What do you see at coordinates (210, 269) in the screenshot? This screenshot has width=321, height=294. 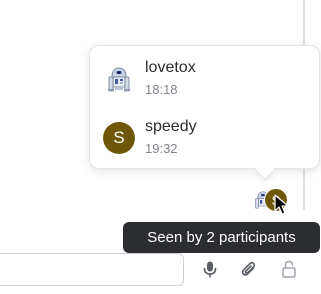 I see `microphone-icon` at bounding box center [210, 269].